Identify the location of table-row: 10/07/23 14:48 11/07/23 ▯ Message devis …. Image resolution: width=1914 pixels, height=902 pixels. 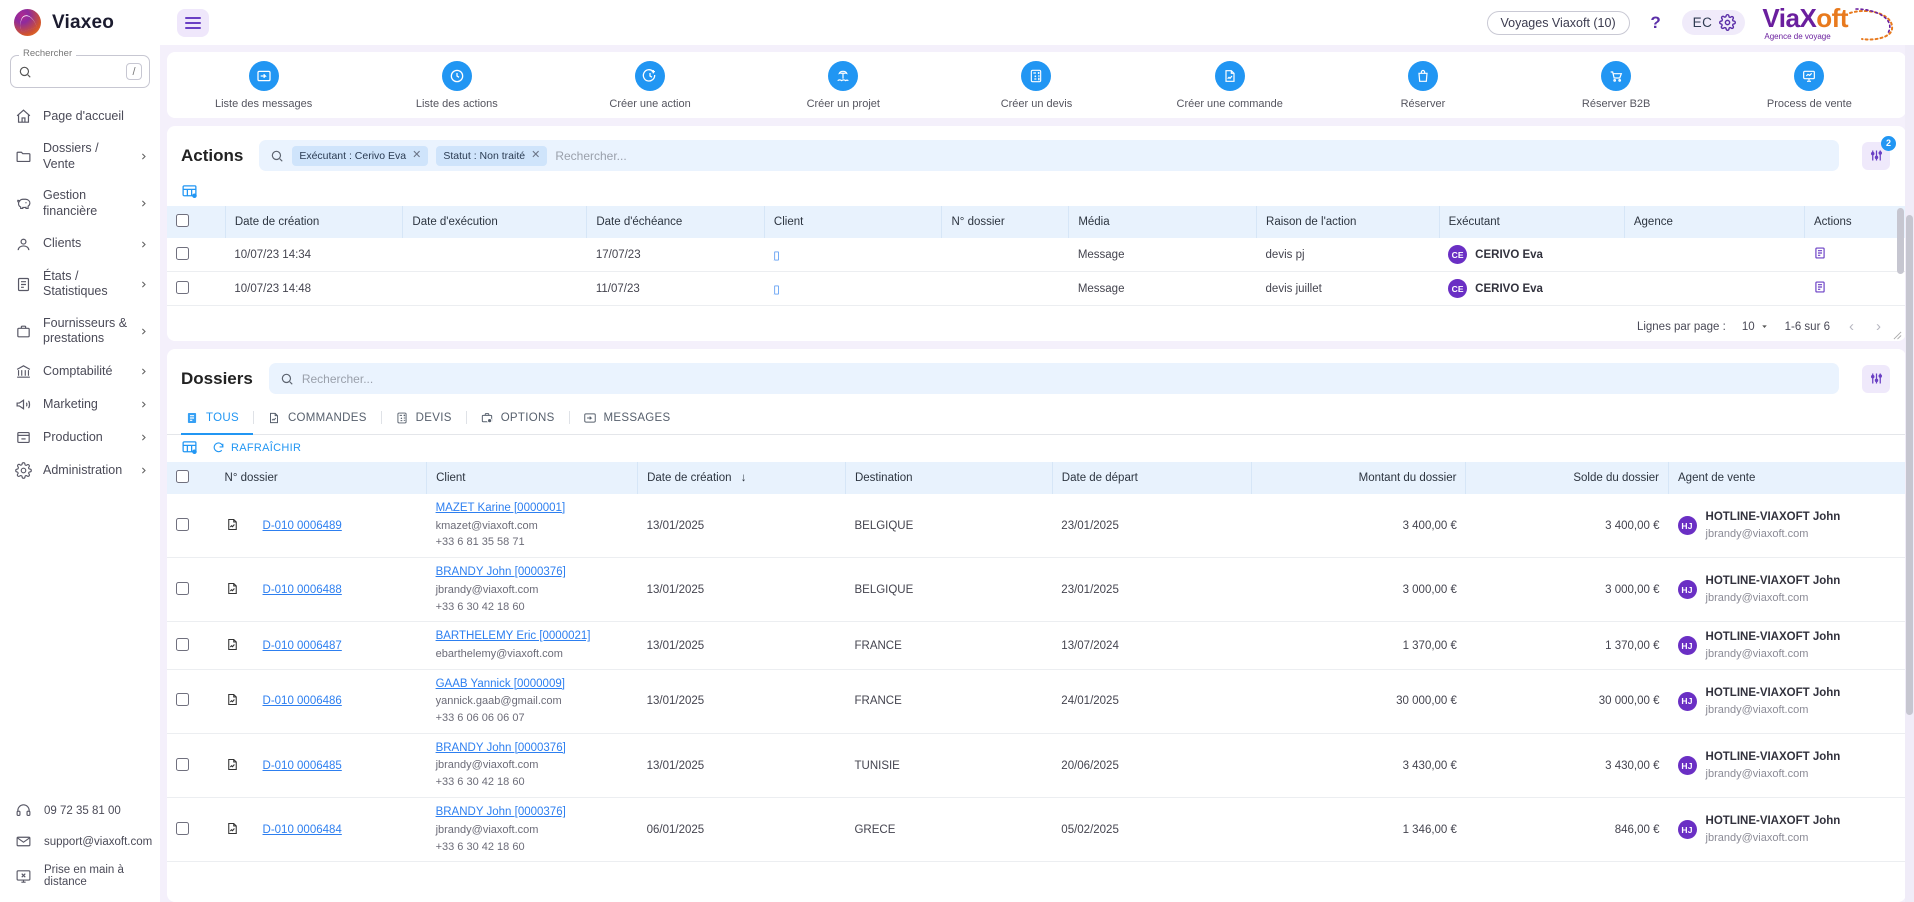
(1036, 288).